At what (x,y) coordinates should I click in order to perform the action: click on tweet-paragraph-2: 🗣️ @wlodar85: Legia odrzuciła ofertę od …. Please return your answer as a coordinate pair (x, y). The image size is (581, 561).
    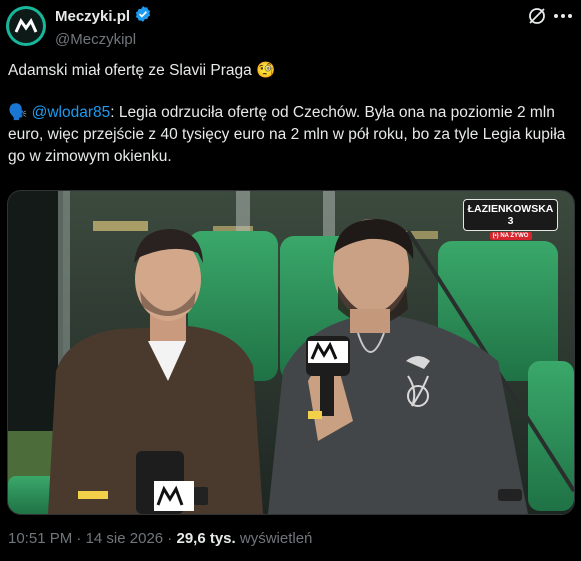
    Looking at the image, I should click on (290, 135).